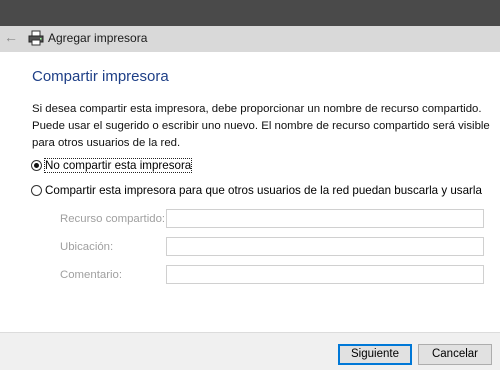  What do you see at coordinates (325, 218) in the screenshot?
I see `share-name-input` at bounding box center [325, 218].